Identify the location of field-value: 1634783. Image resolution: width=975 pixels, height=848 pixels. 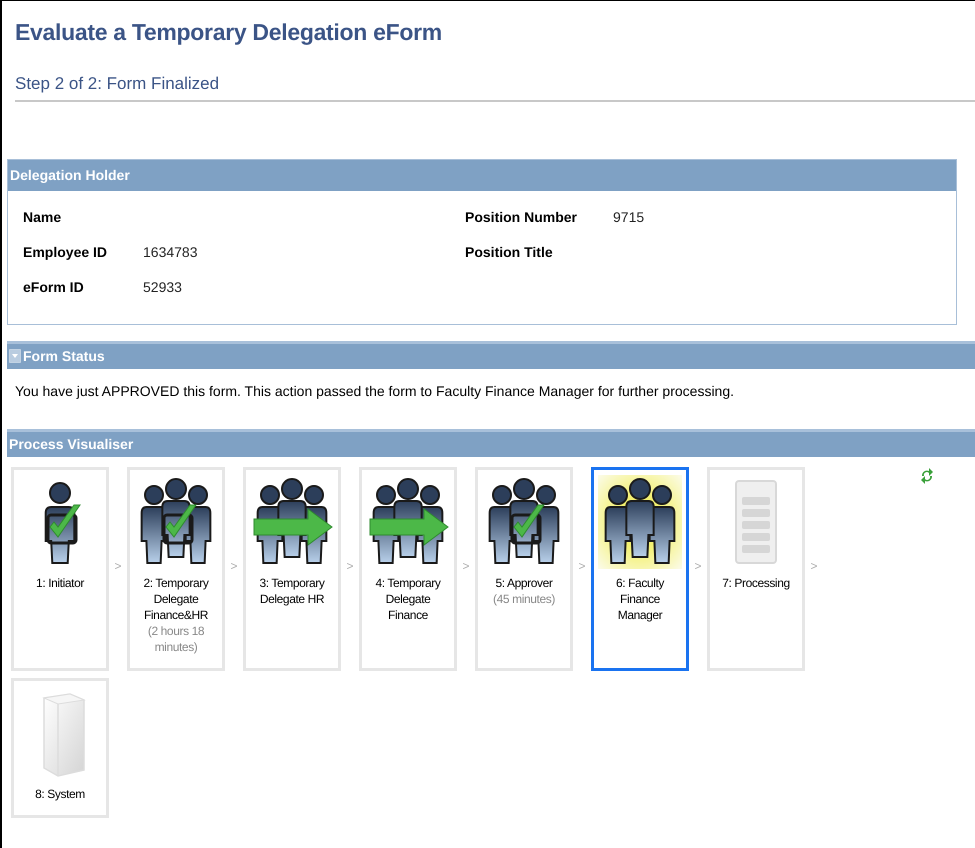
(170, 252).